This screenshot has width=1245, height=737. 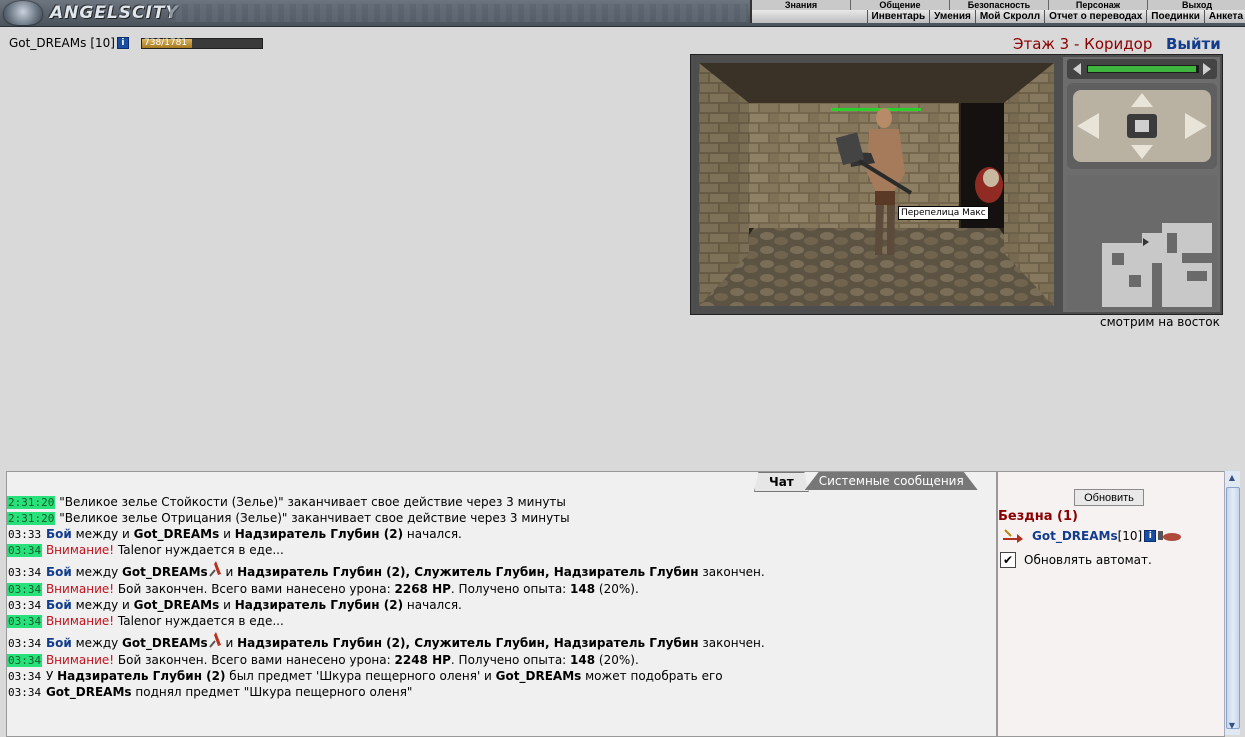 I want to click on logo-crest-icon, so click(x=23, y=13).